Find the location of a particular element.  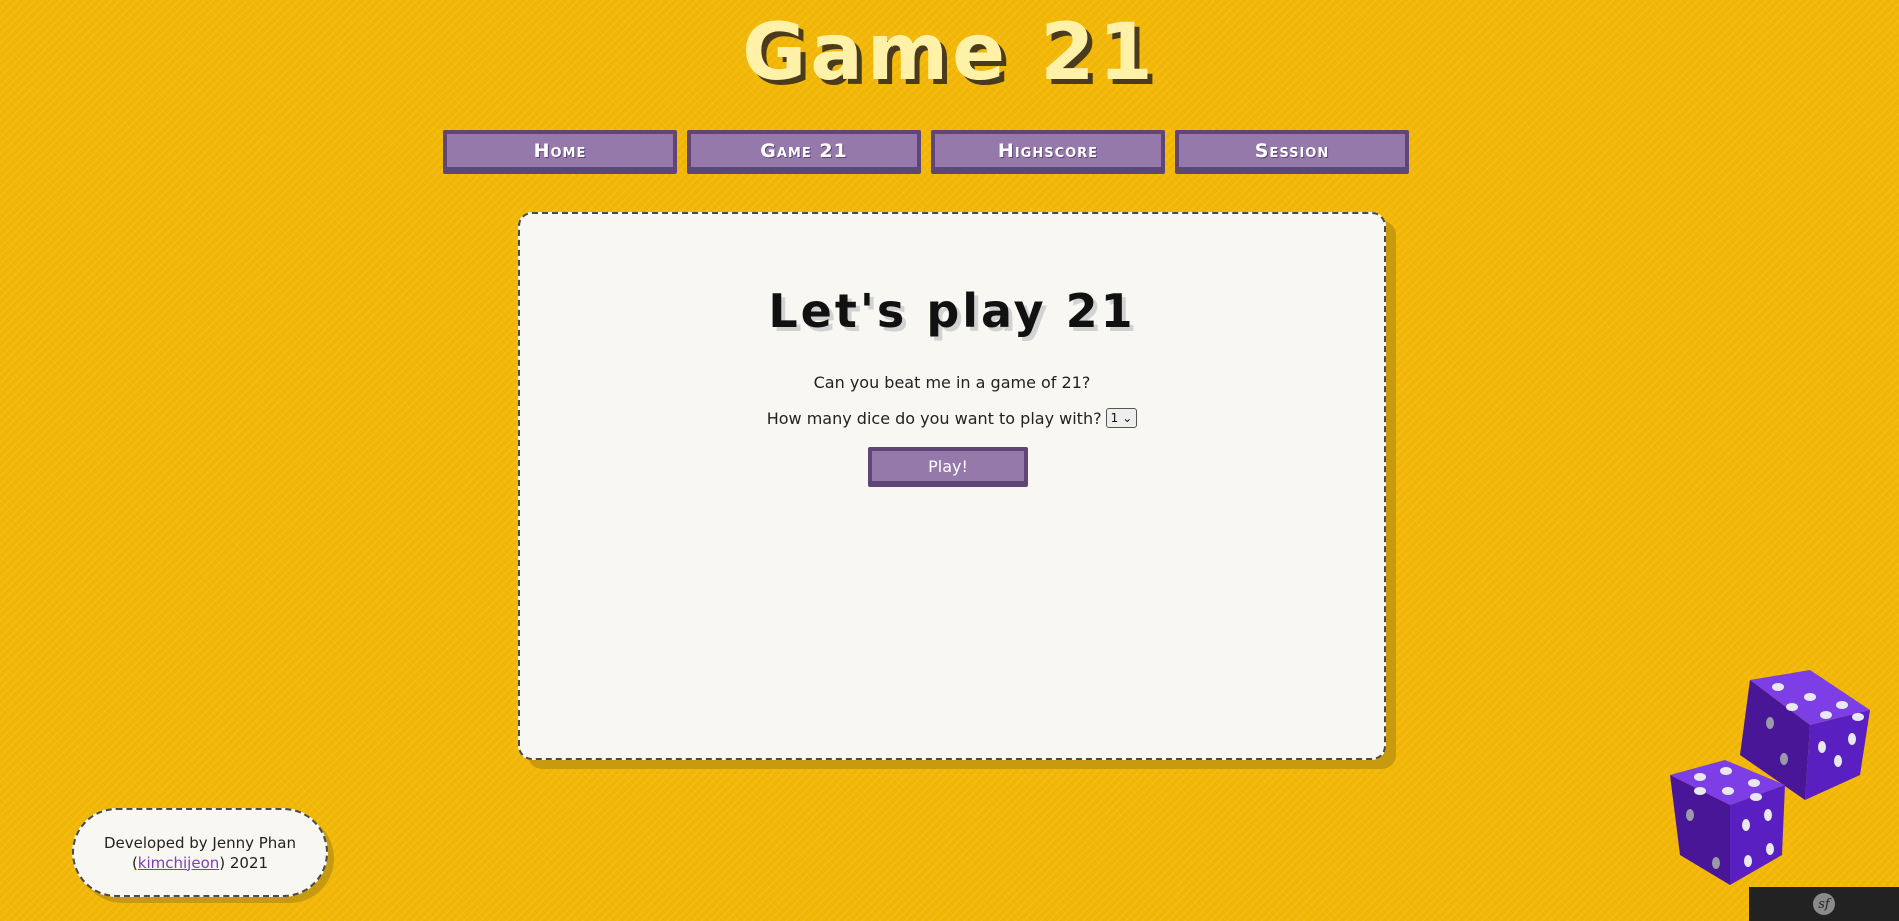

site-title: Game 21 is located at coordinates (949, 53).